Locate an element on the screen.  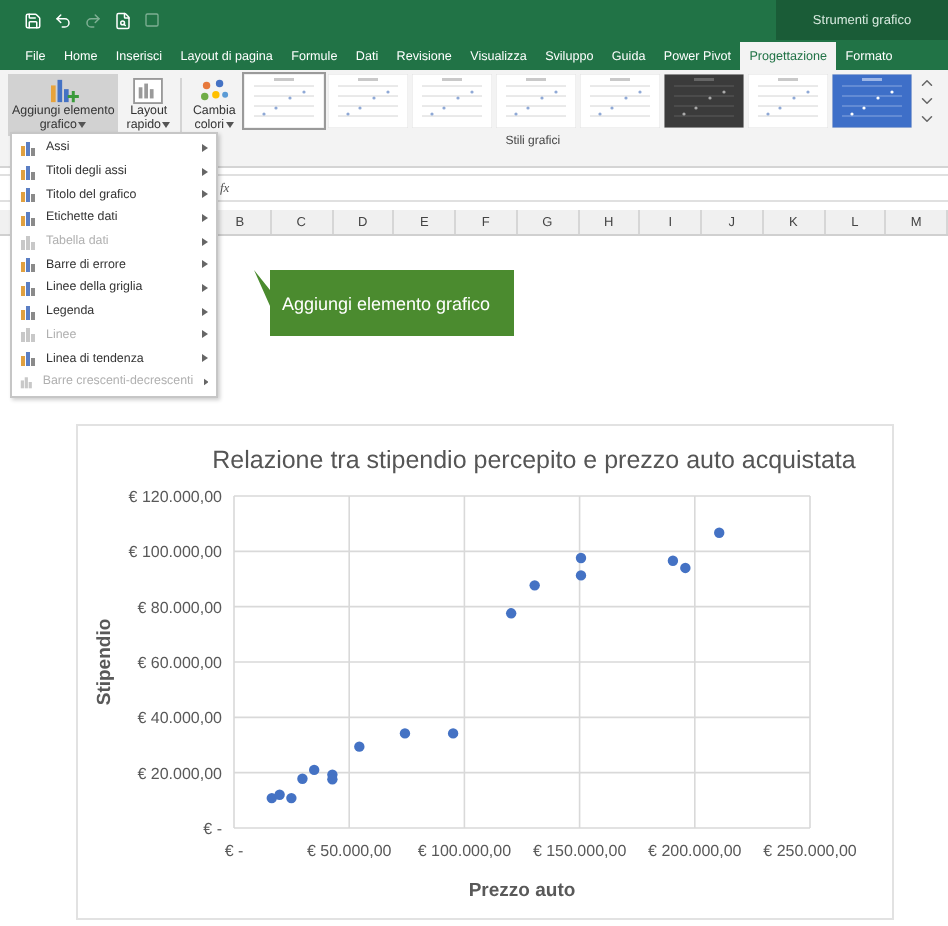
chart-element-icon is located at coordinates (26, 381).